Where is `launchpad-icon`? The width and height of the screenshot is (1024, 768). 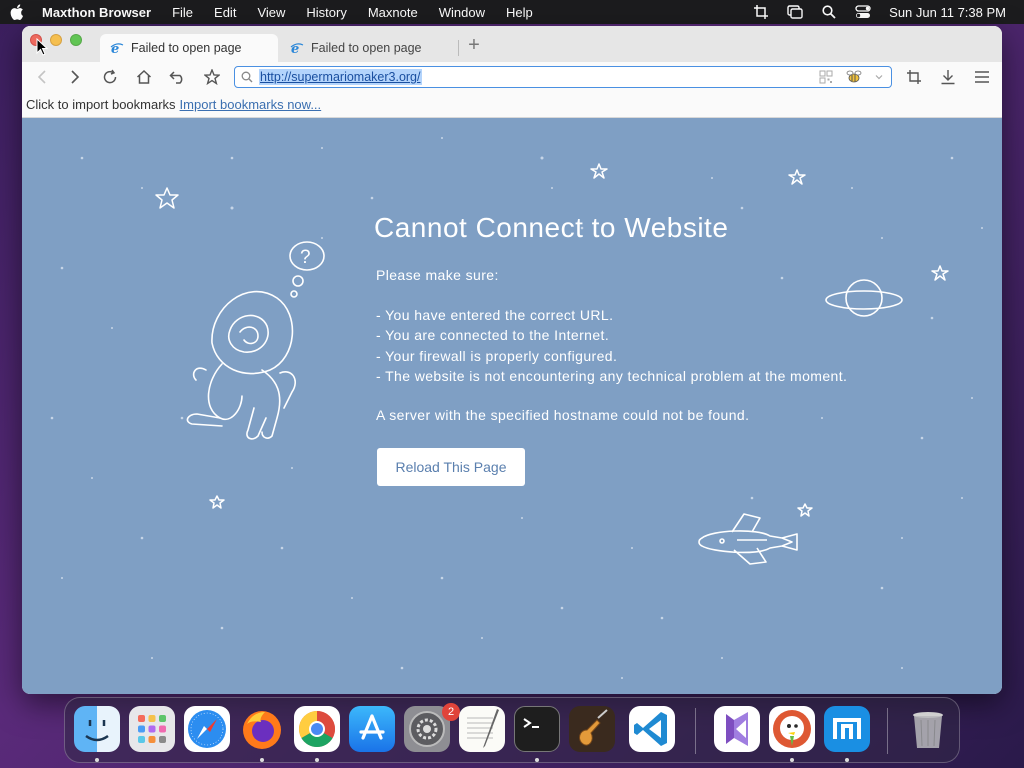
launchpad-icon is located at coordinates (152, 729).